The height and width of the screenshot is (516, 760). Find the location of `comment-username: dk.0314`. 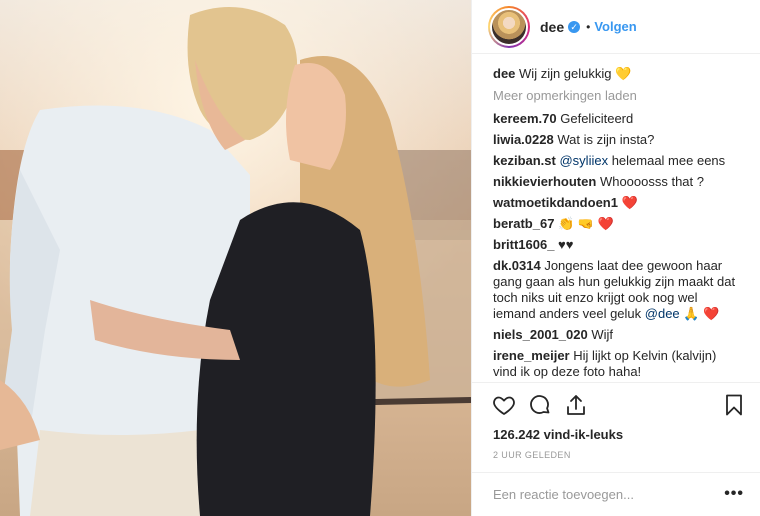

comment-username: dk.0314 is located at coordinates (517, 265).